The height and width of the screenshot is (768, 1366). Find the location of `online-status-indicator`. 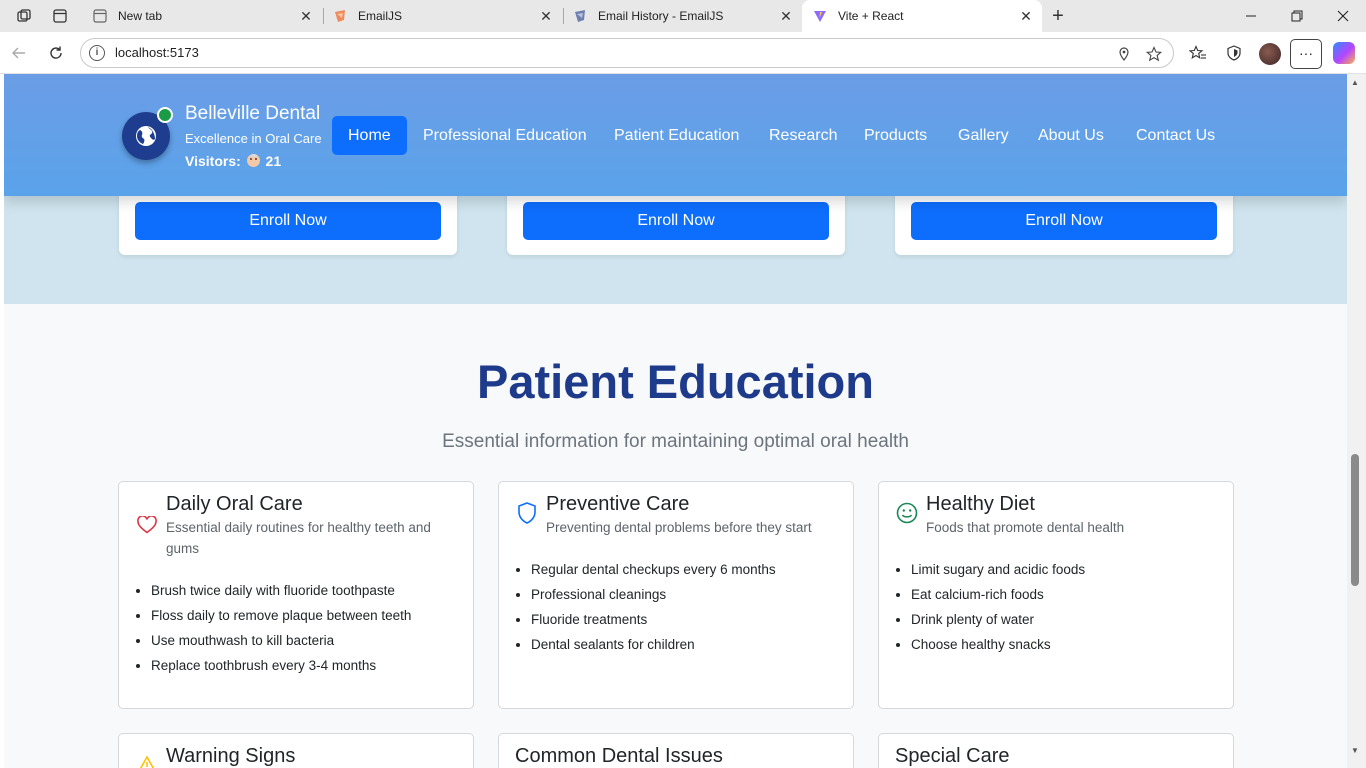

online-status-indicator is located at coordinates (165, 115).